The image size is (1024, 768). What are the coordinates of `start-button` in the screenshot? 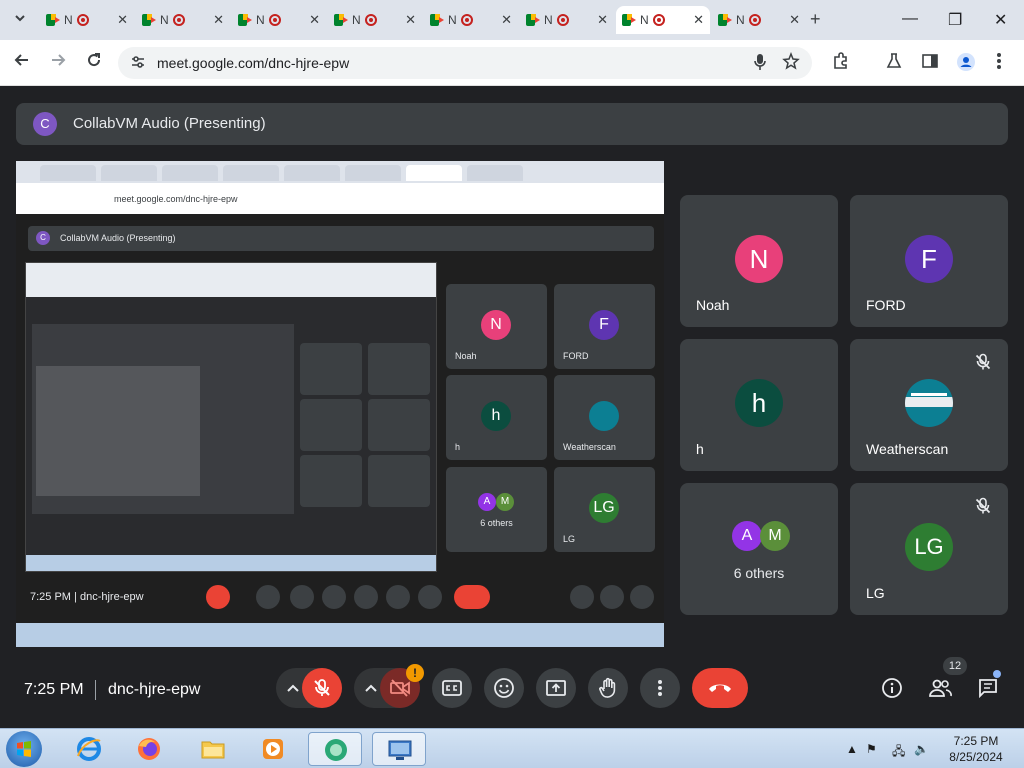 It's located at (24, 749).